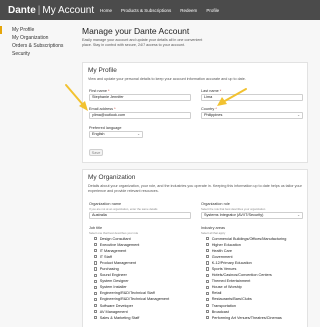 This screenshot has height=327, width=320. I want to click on industry-area-option-label: Higher Education, so click(226, 244).